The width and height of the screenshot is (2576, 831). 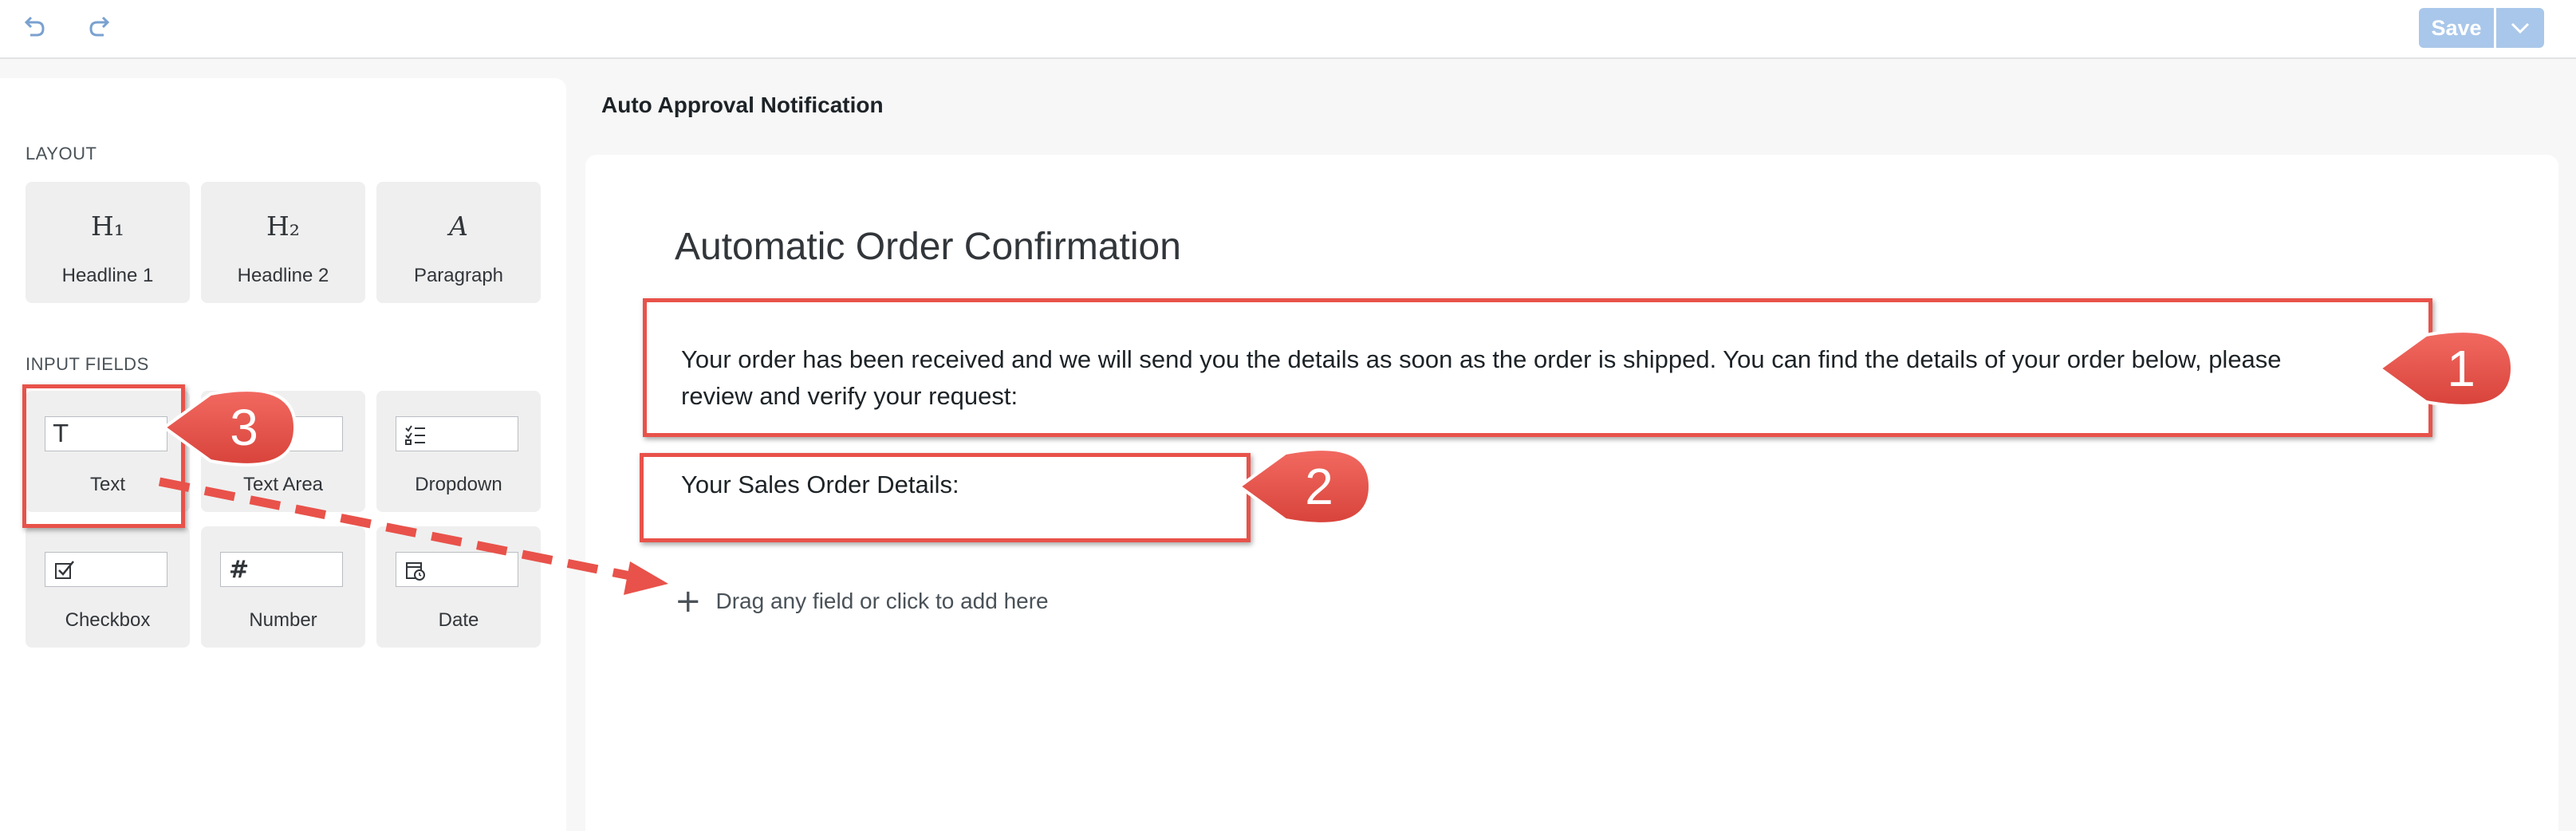 What do you see at coordinates (458, 451) in the screenshot?
I see `tile-dropdown: Dropdown` at bounding box center [458, 451].